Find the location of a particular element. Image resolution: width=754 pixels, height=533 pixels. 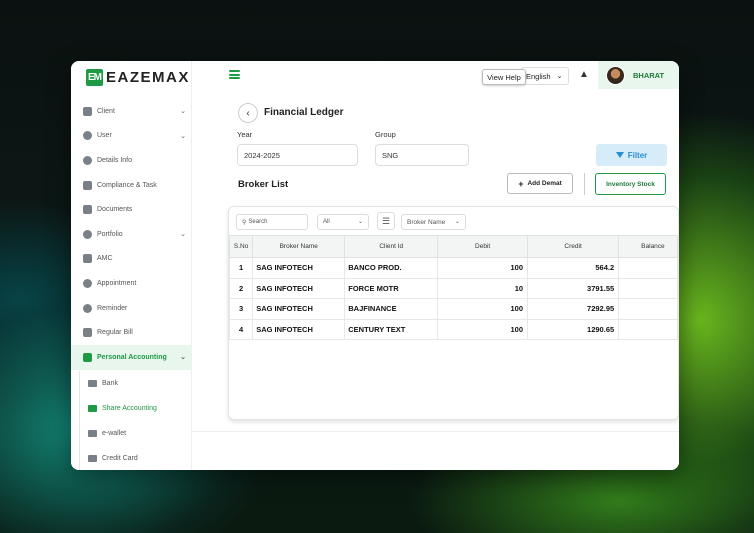

table-row: 2 SAG INFOTECH FORCE MOTR 10 3791.55 is located at coordinates (453, 288).